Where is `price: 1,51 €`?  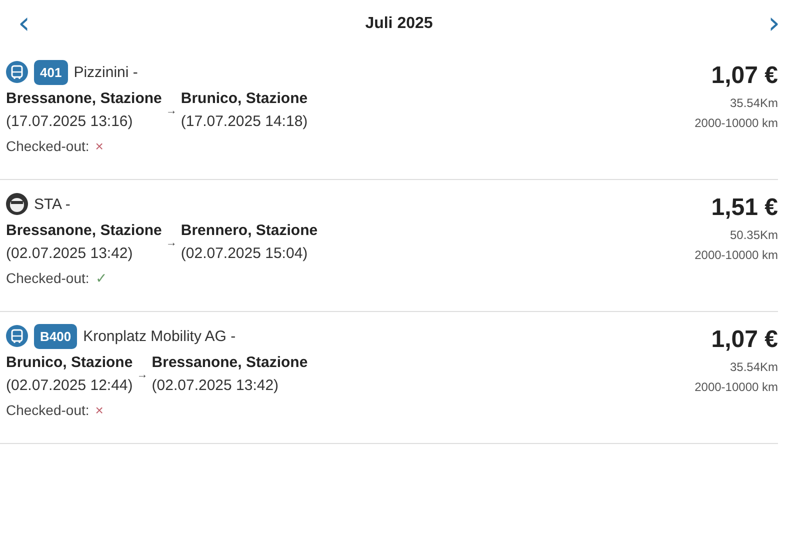
price: 1,51 € is located at coordinates (744, 208).